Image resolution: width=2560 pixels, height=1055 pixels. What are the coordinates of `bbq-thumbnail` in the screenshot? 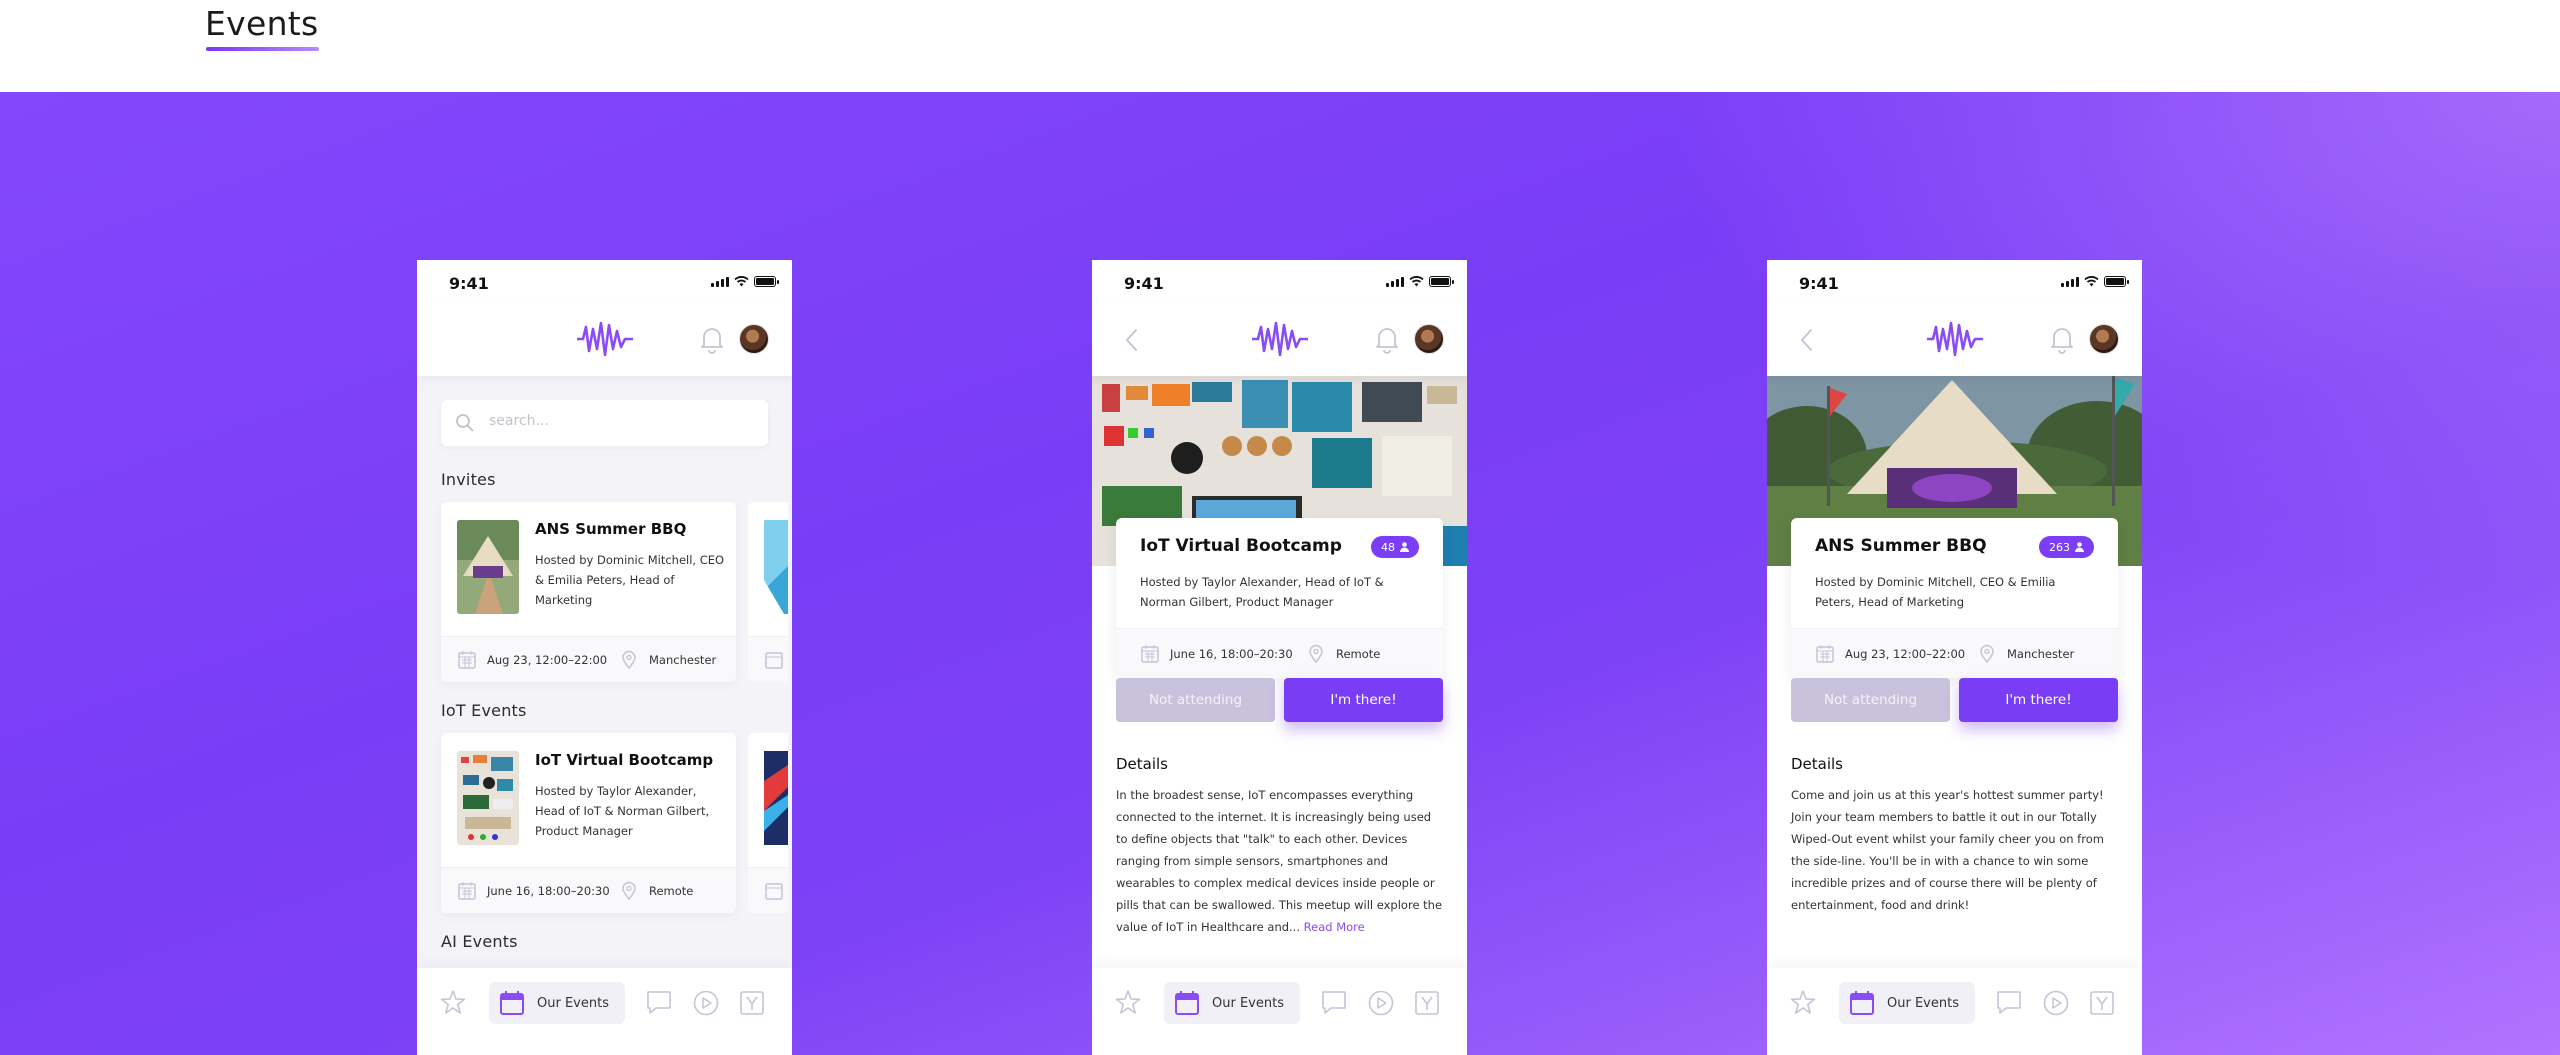 It's located at (488, 567).